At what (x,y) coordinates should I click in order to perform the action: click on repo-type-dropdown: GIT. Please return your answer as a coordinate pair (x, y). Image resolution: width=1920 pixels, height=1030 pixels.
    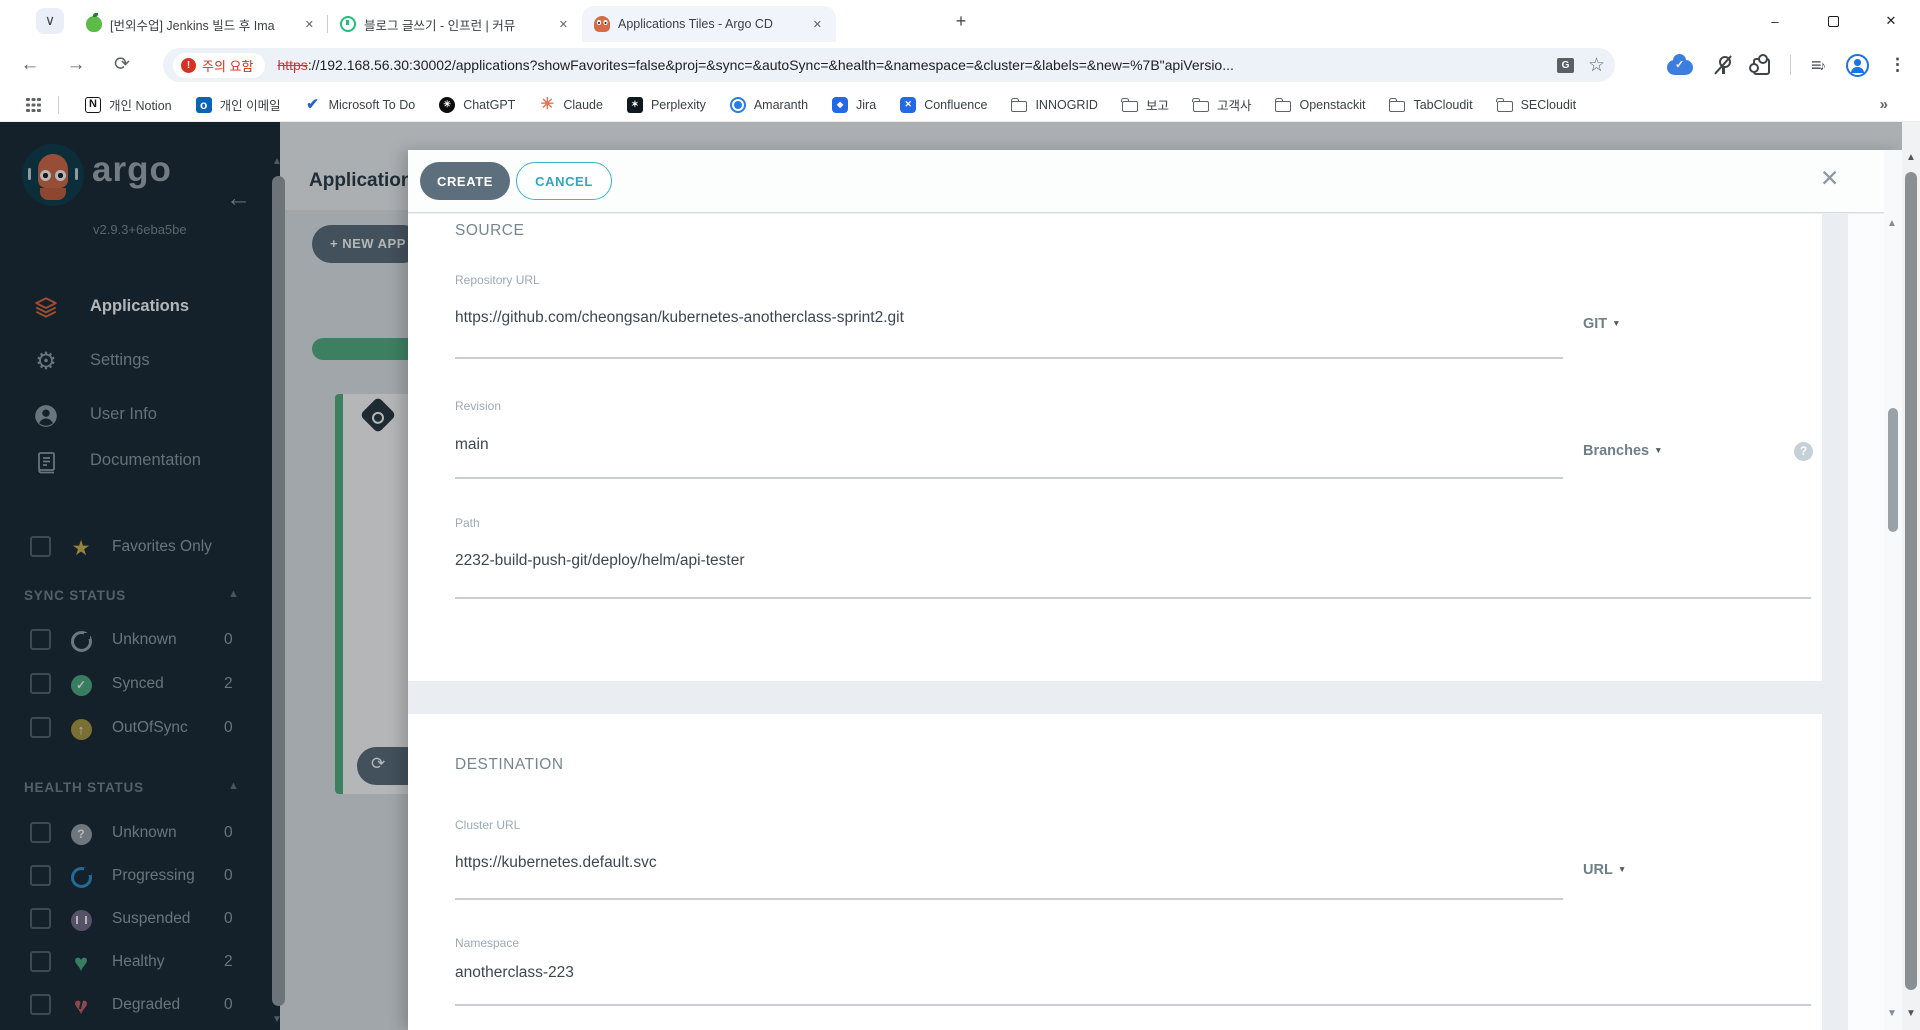
    Looking at the image, I should click on (1602, 324).